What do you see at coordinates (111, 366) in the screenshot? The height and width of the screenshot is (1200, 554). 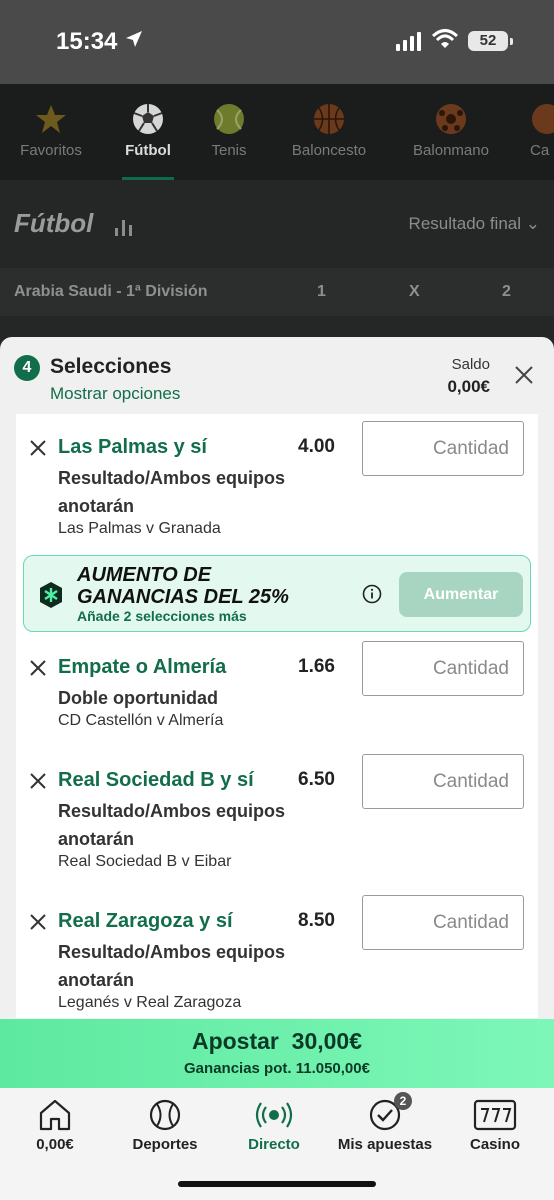 I see `betslip-title: Selecciones` at bounding box center [111, 366].